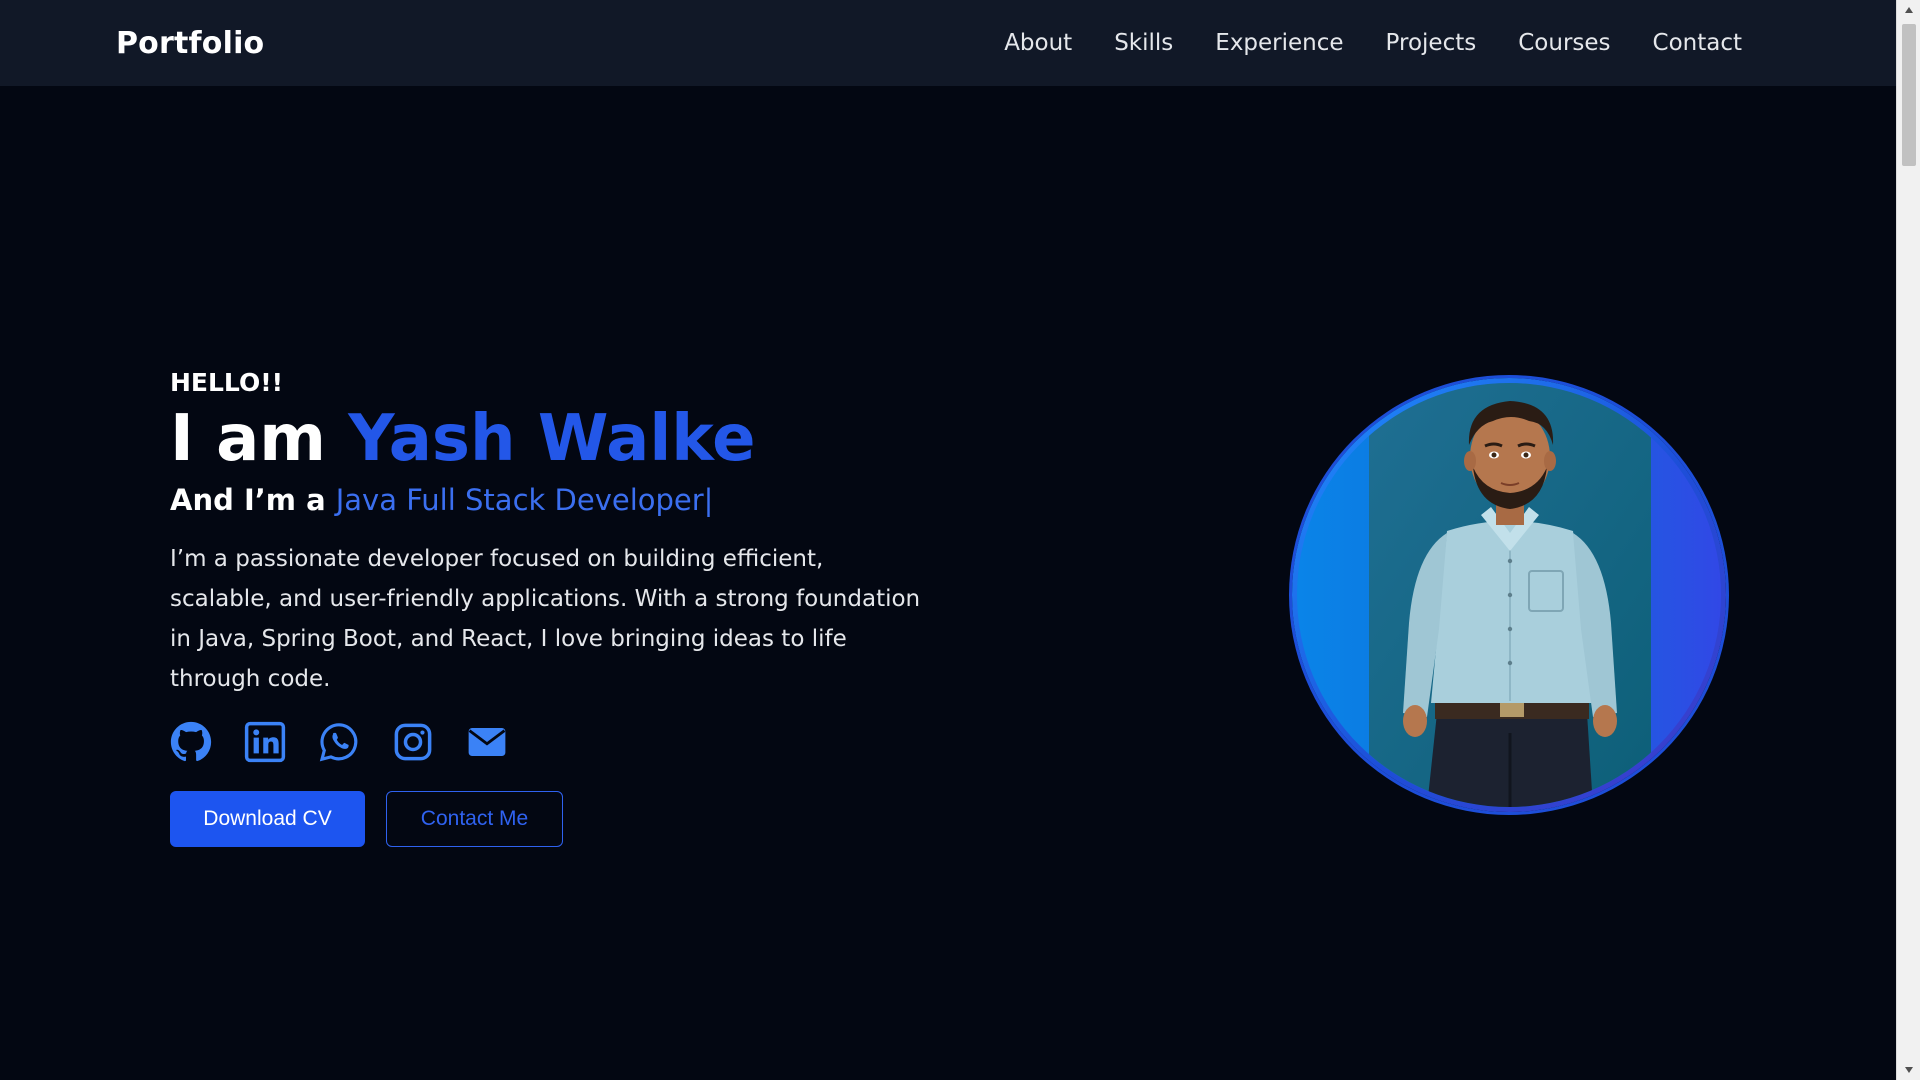 The image size is (1920, 1080). I want to click on page-scrollbar, so click(1908, 540).